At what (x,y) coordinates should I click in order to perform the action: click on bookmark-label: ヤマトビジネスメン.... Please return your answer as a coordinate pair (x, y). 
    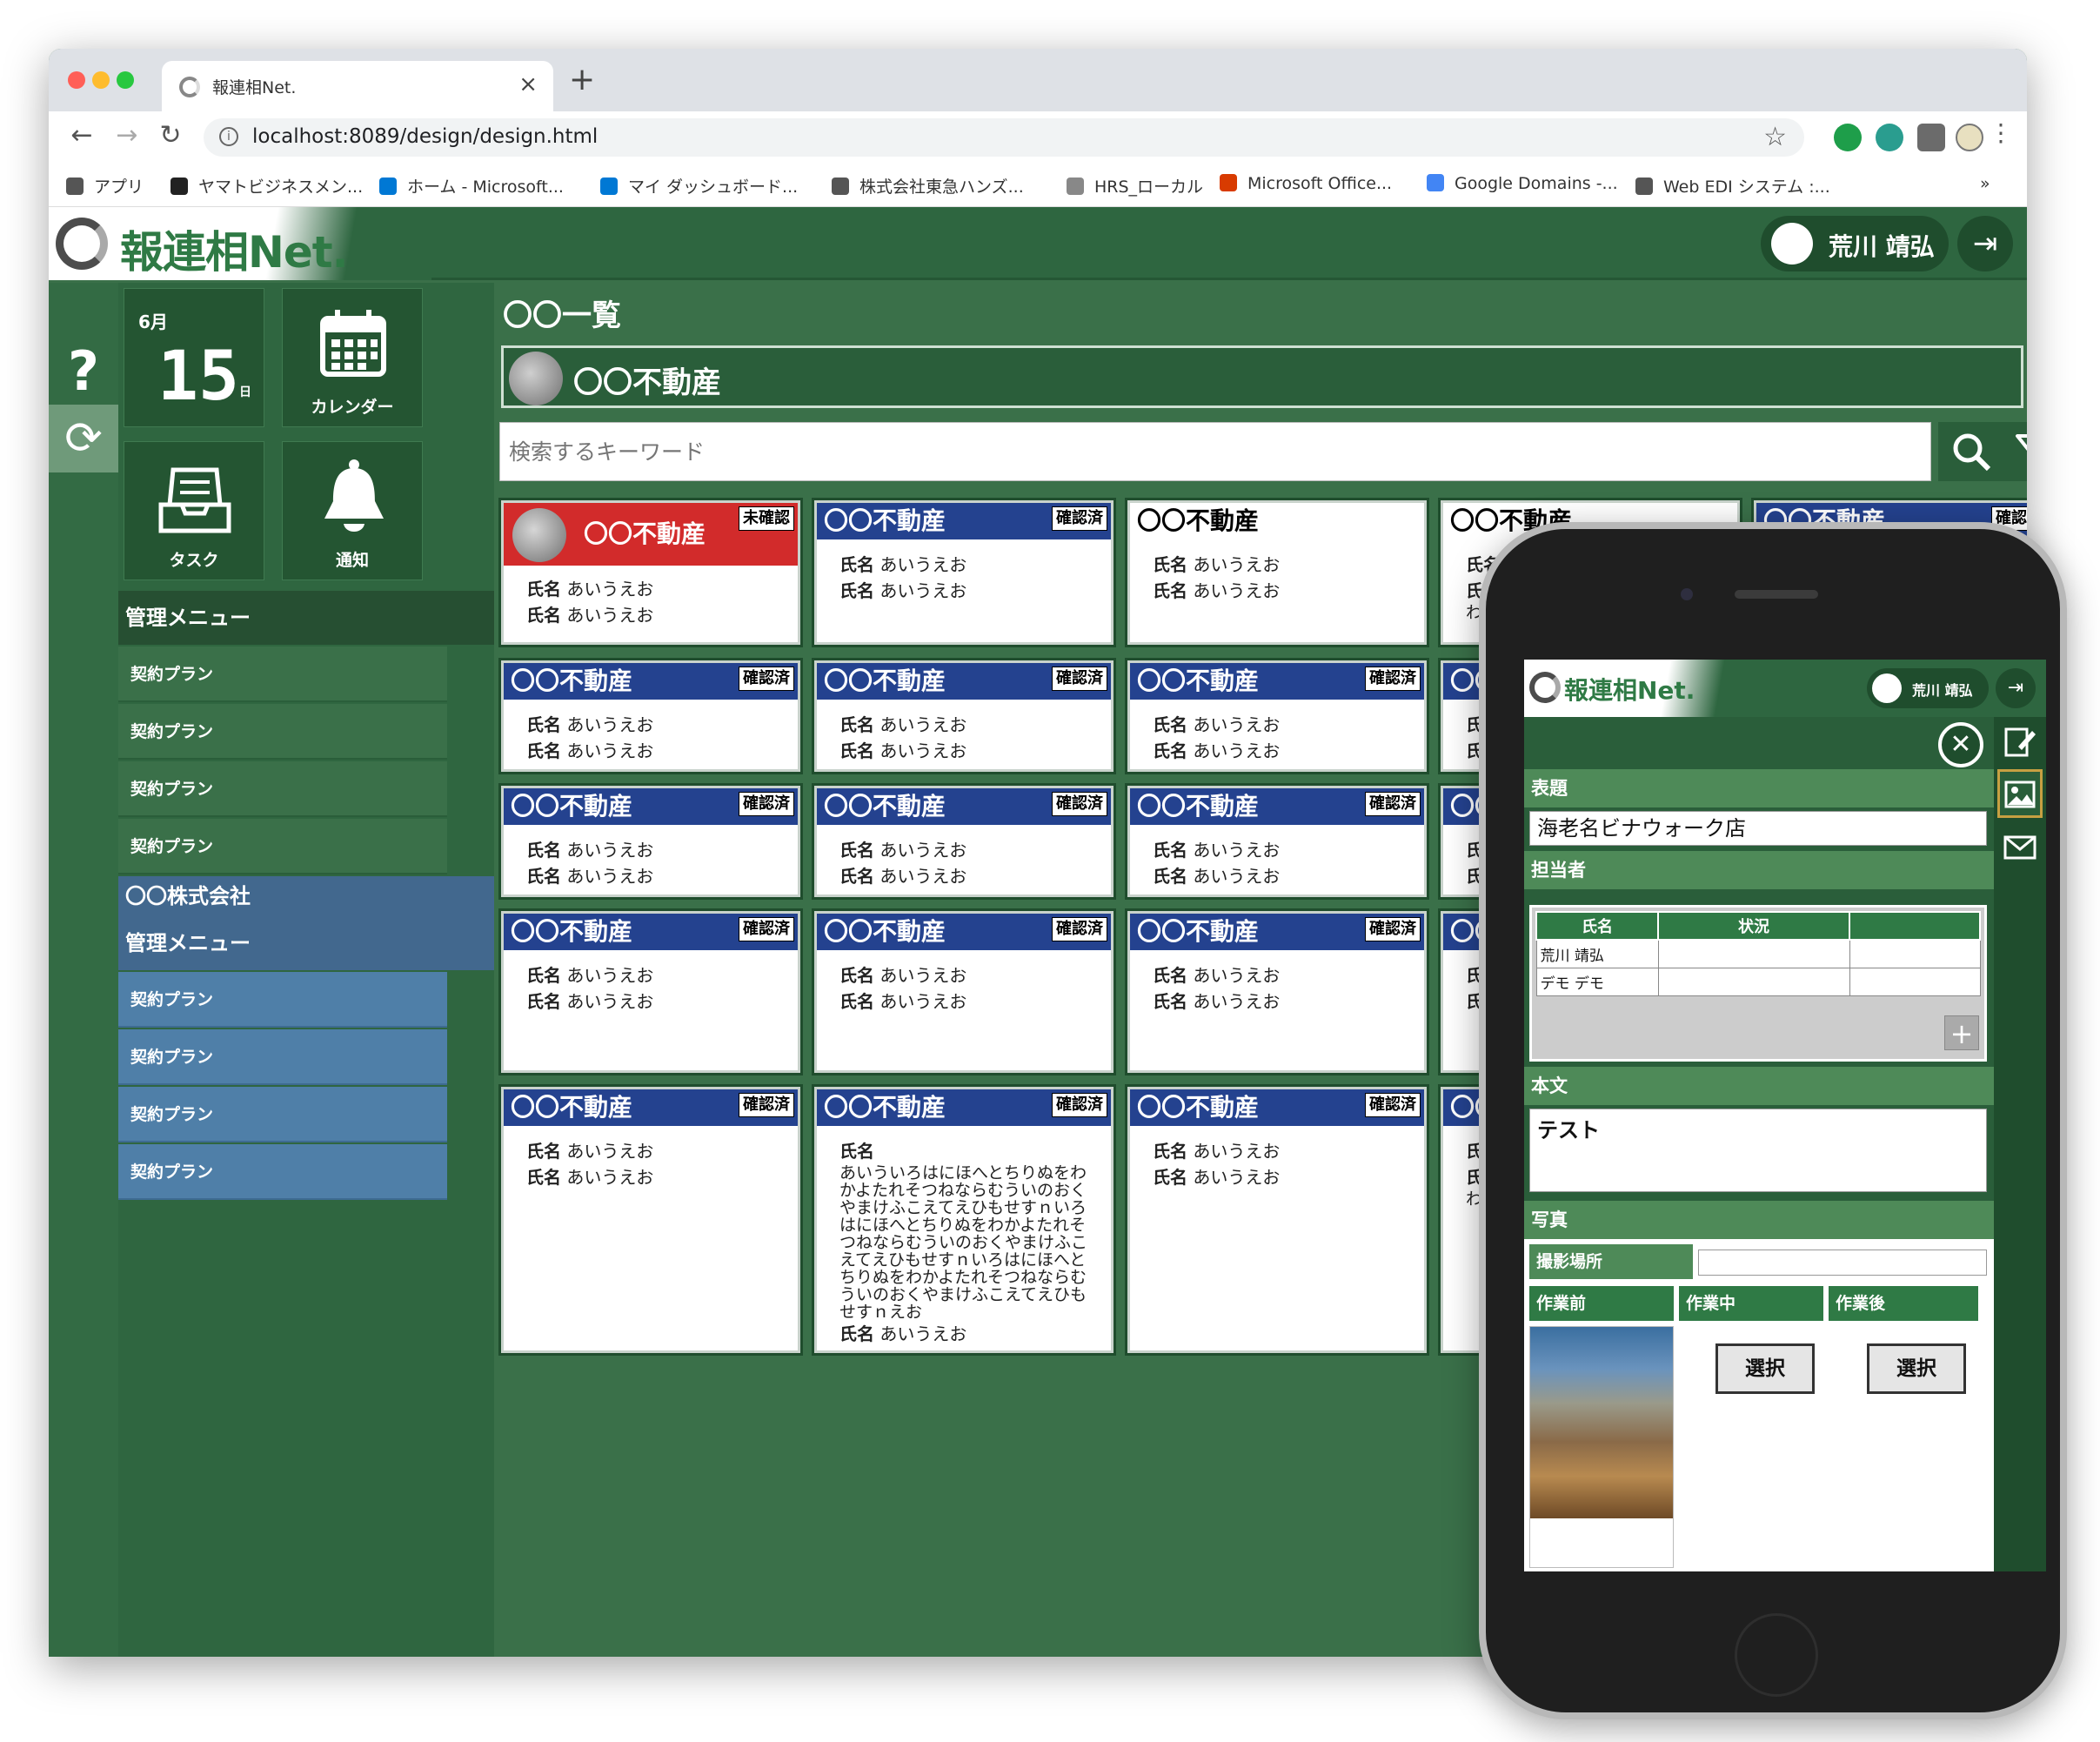
    Looking at the image, I should click on (281, 187).